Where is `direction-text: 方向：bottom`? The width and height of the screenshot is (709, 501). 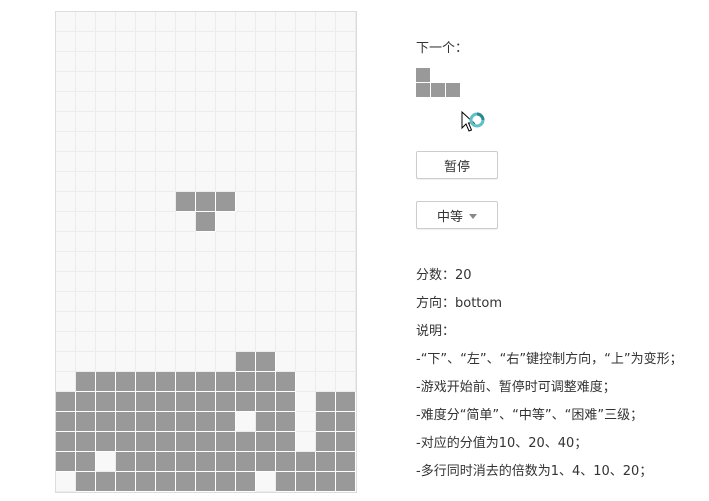 direction-text: 方向：bottom is located at coordinates (459, 303).